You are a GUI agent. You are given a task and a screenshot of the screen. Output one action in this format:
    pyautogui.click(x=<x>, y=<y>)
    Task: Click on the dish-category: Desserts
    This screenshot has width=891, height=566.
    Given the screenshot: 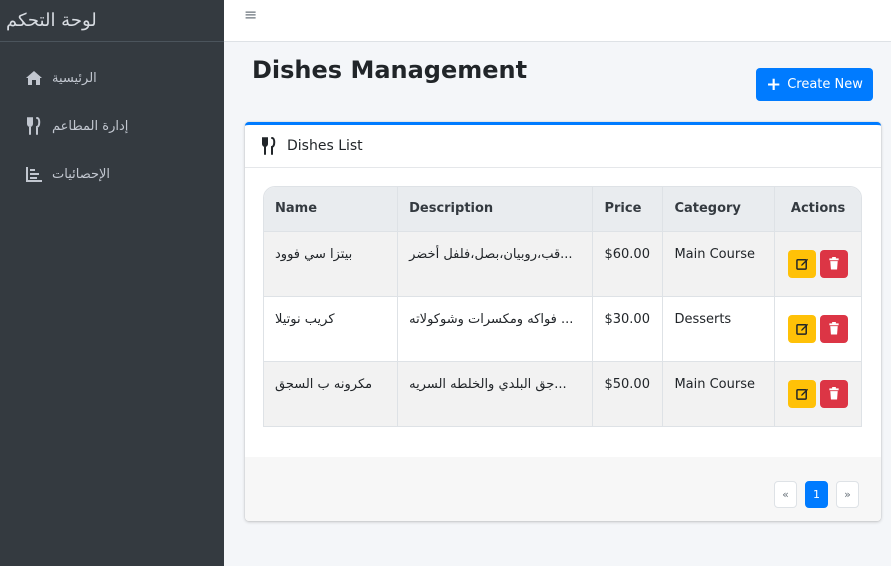 What is the action you would take?
    pyautogui.click(x=719, y=328)
    